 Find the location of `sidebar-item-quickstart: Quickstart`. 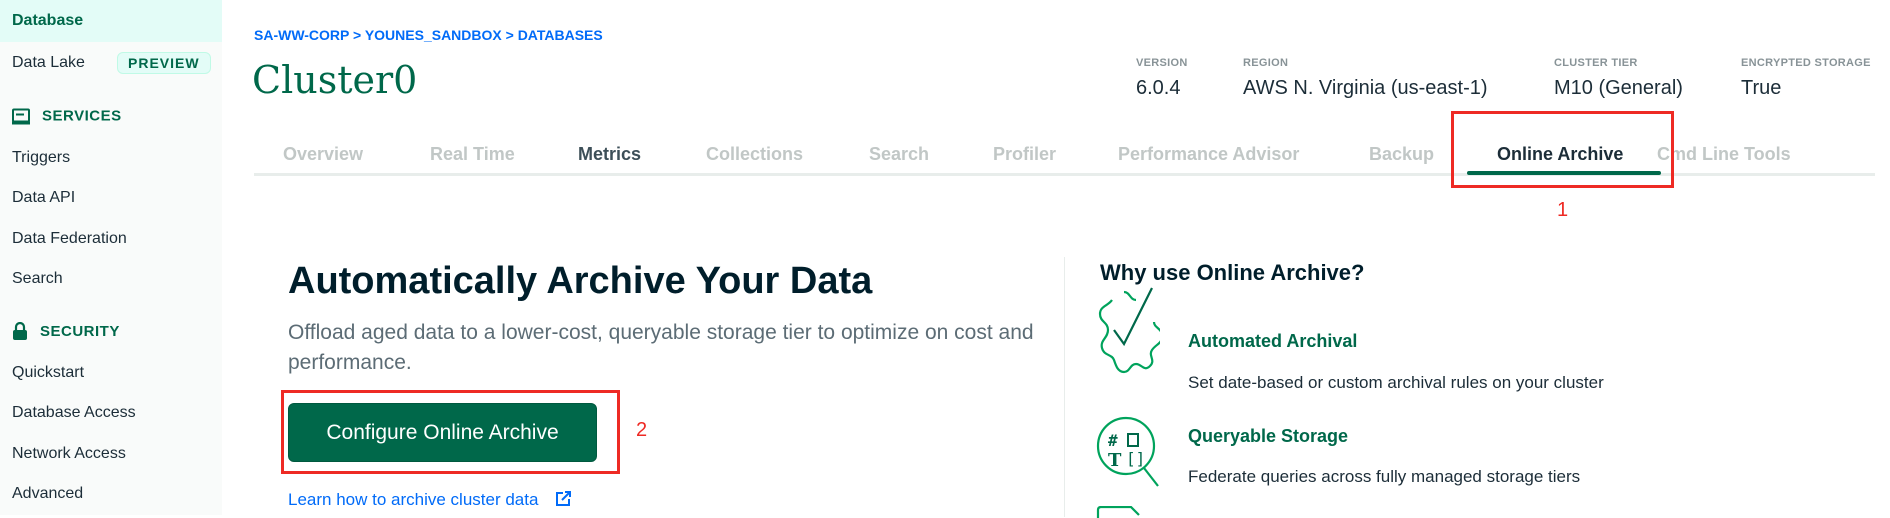

sidebar-item-quickstart: Quickstart is located at coordinates (48, 373).